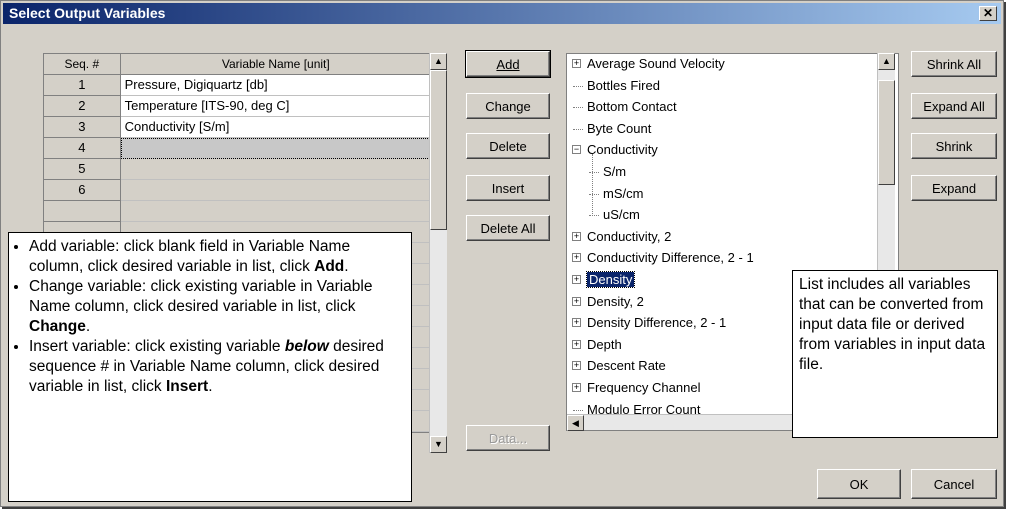 The width and height of the screenshot is (1013, 514). I want to click on instruction-emphasis: below, so click(306, 346).